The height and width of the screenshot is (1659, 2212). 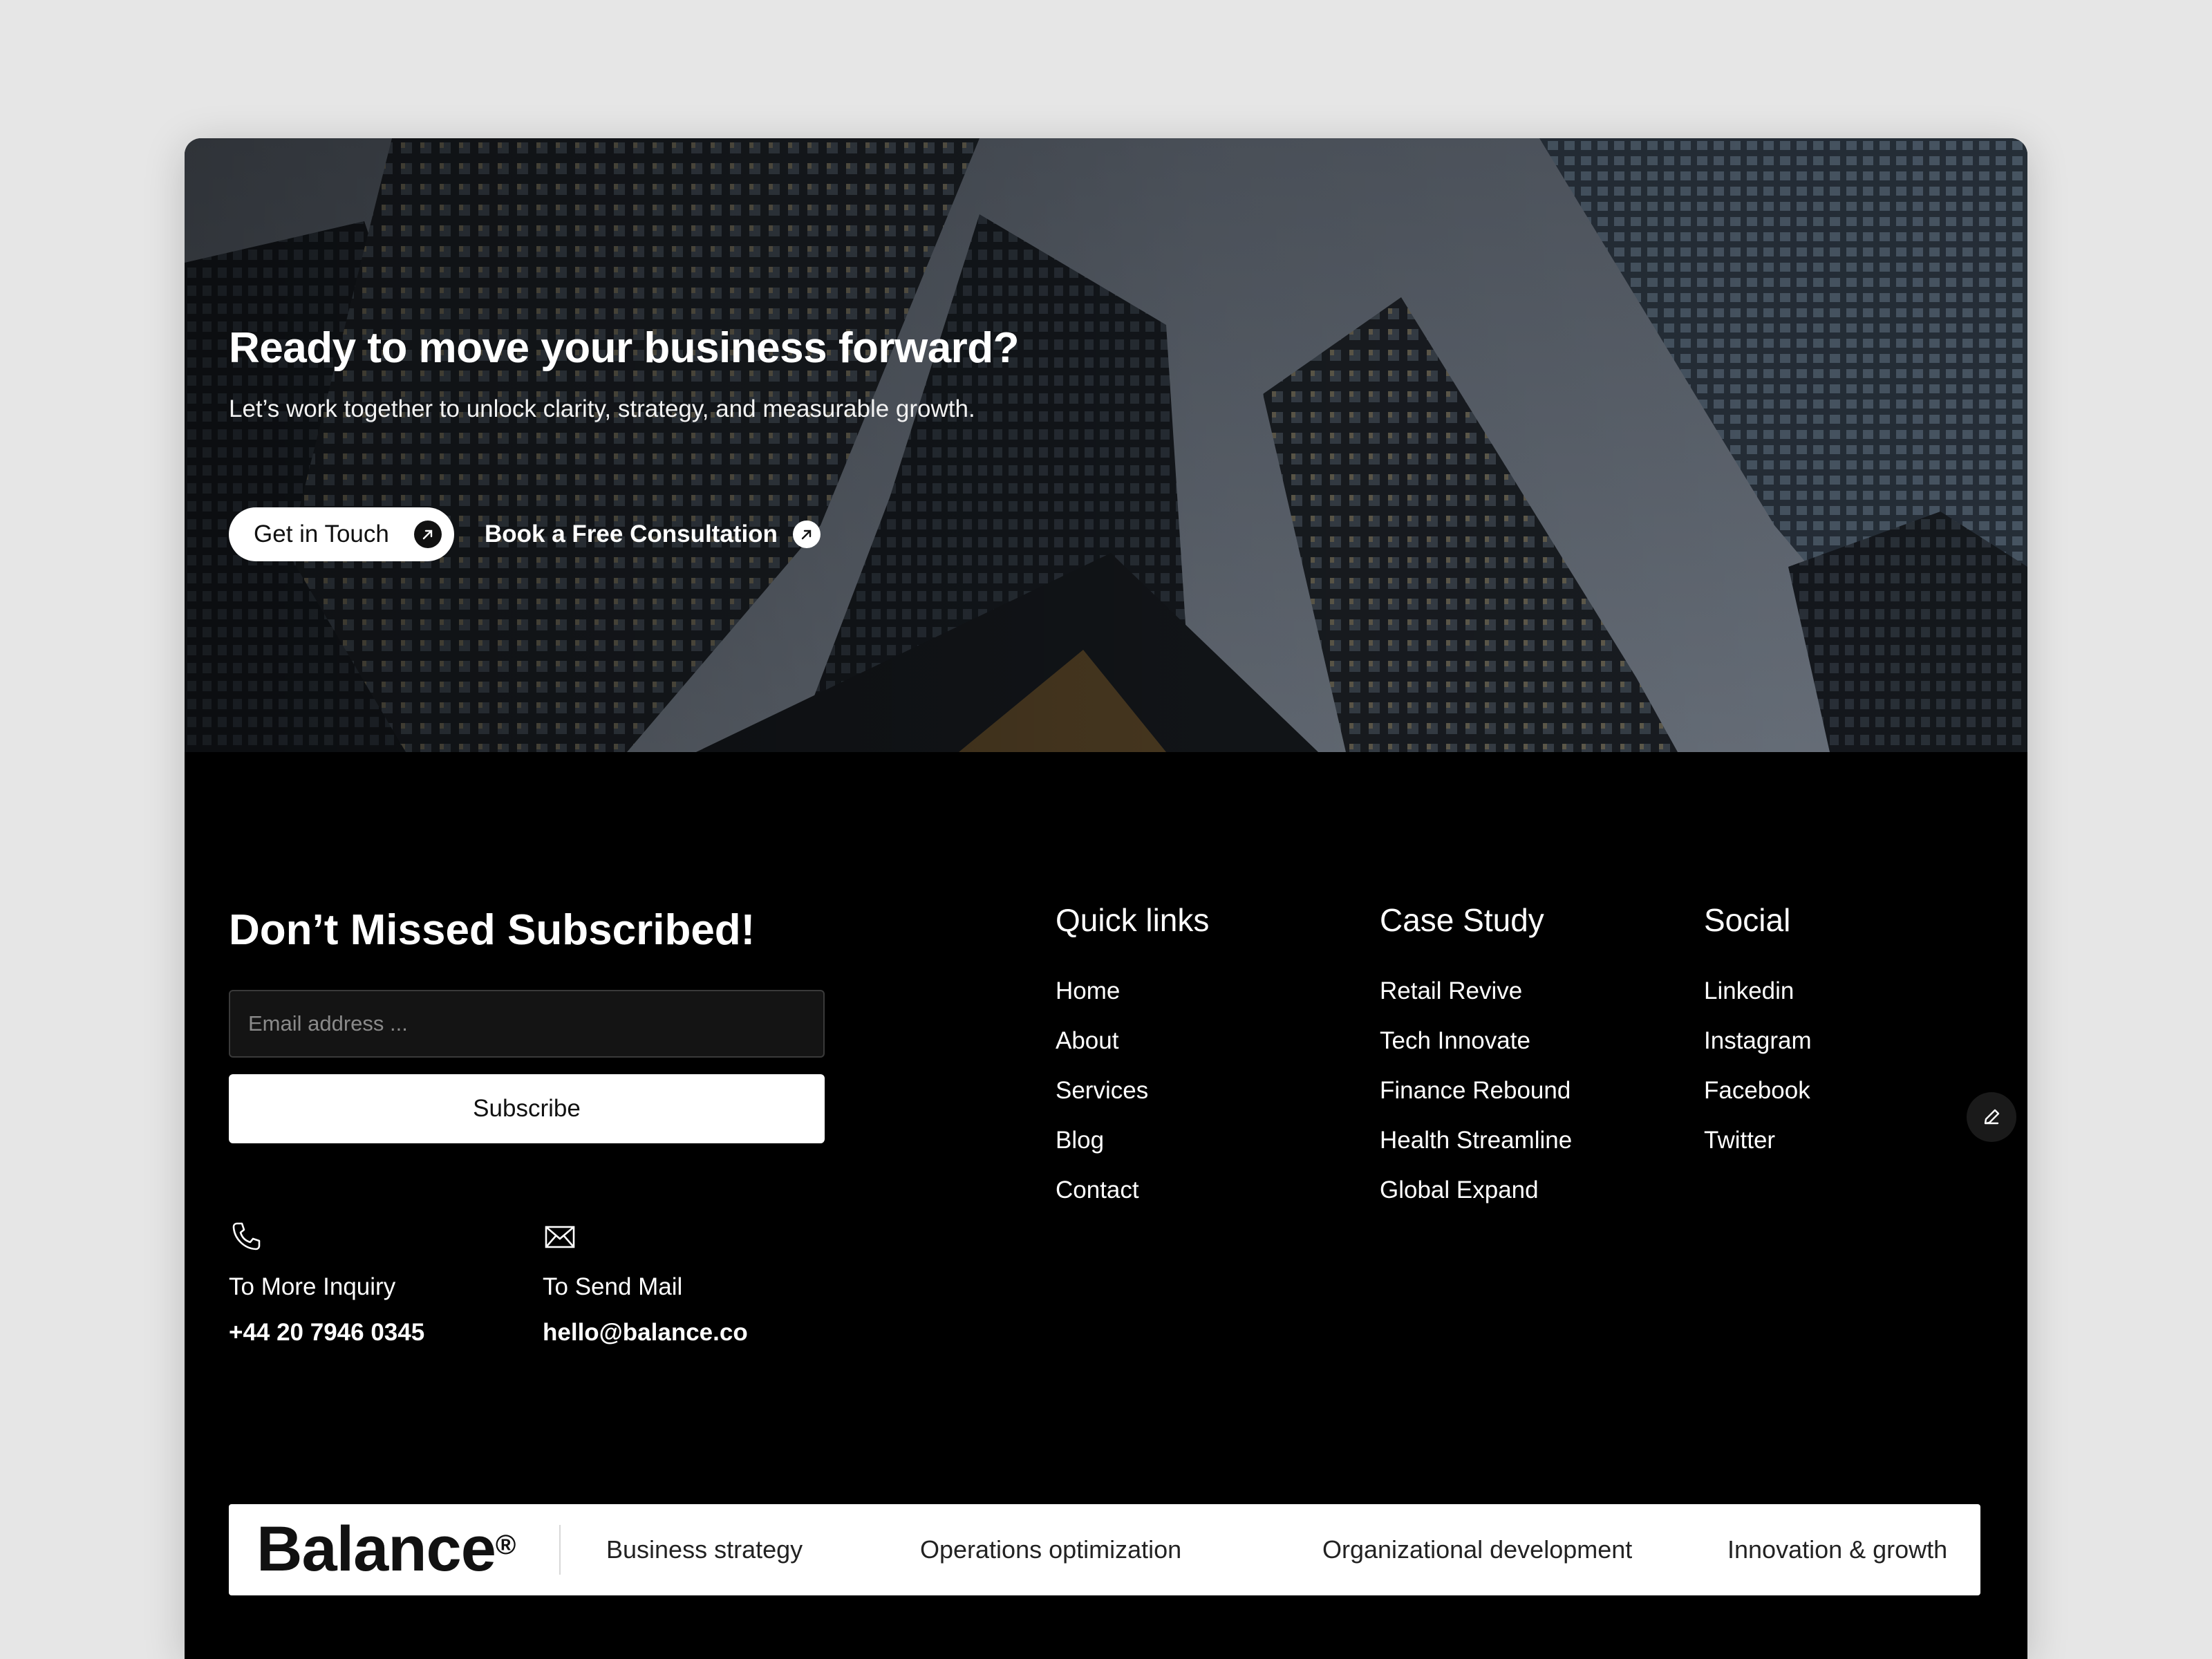 I want to click on quick-link-home: Home, so click(x=1132, y=991).